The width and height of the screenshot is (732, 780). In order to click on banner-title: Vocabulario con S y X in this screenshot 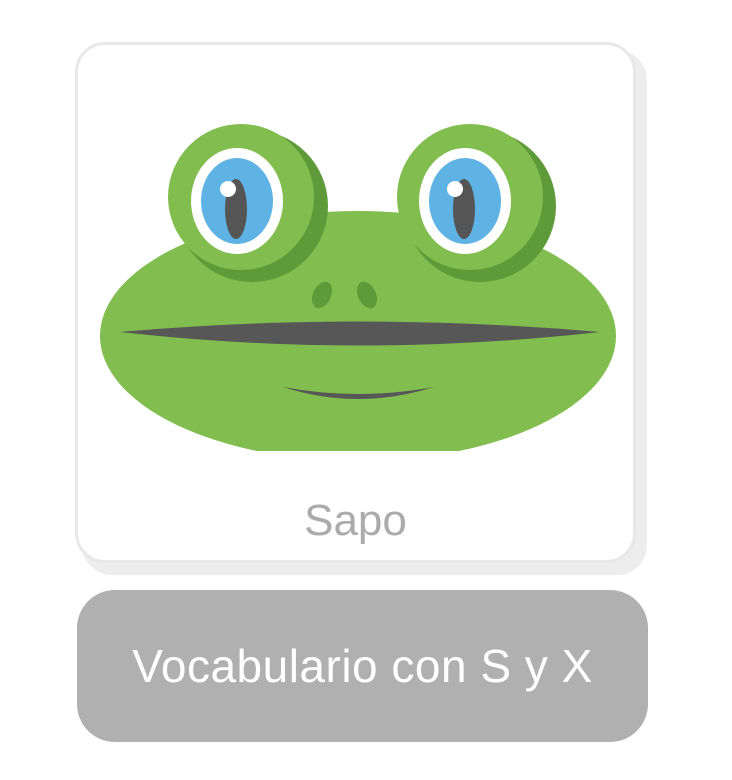, I will do `click(362, 666)`.